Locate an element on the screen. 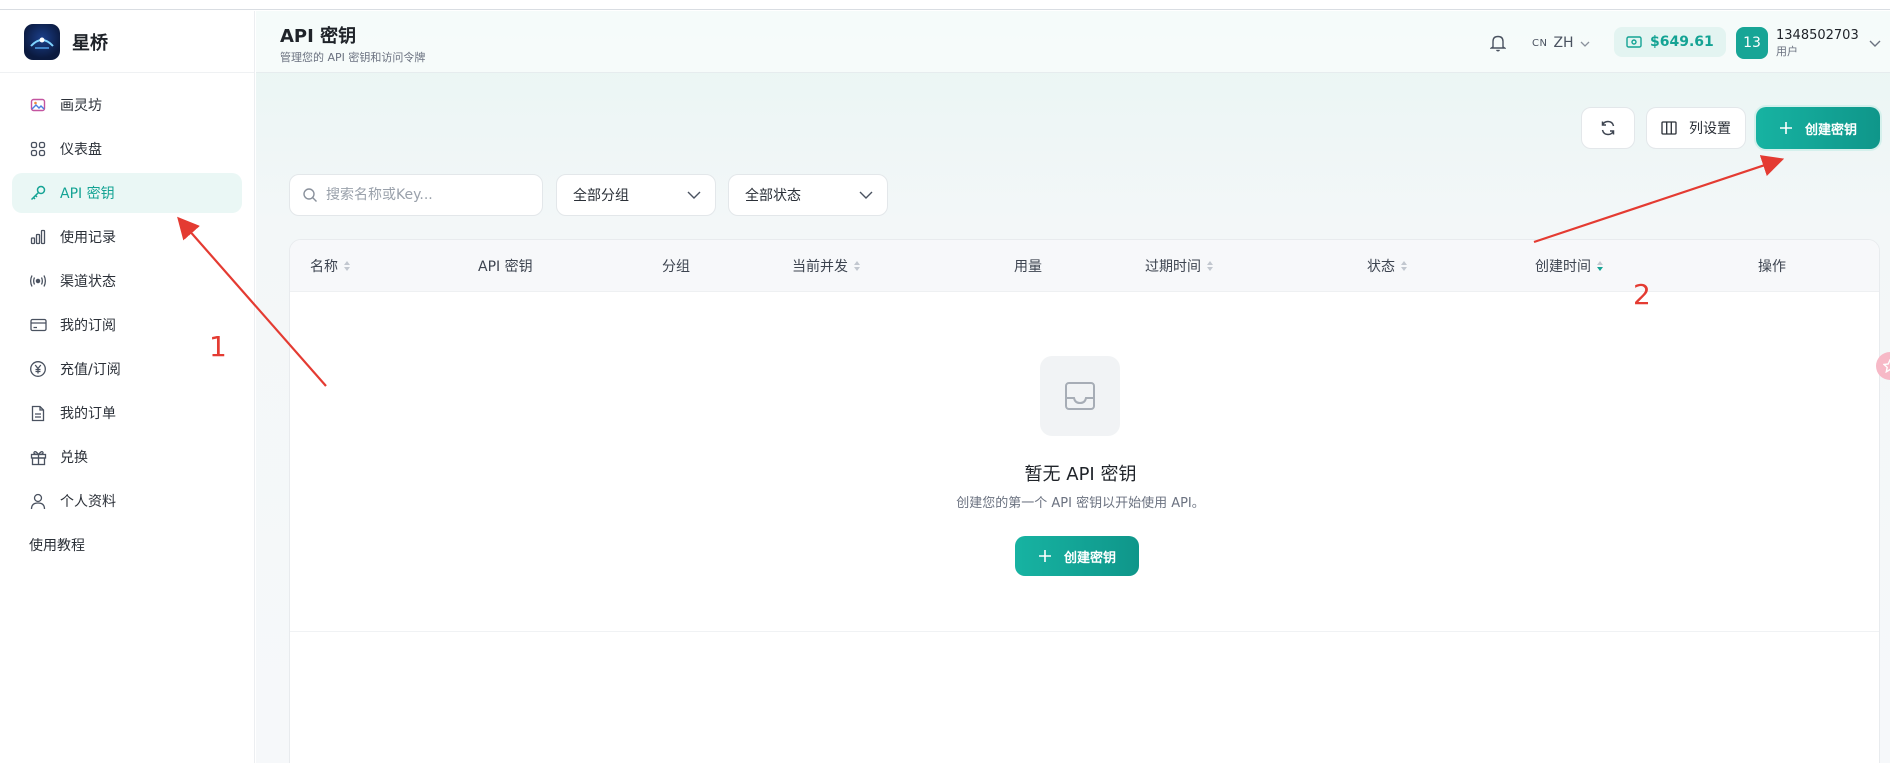 The height and width of the screenshot is (763, 1890). column-header-actions: 操作 is located at coordinates (1772, 266).